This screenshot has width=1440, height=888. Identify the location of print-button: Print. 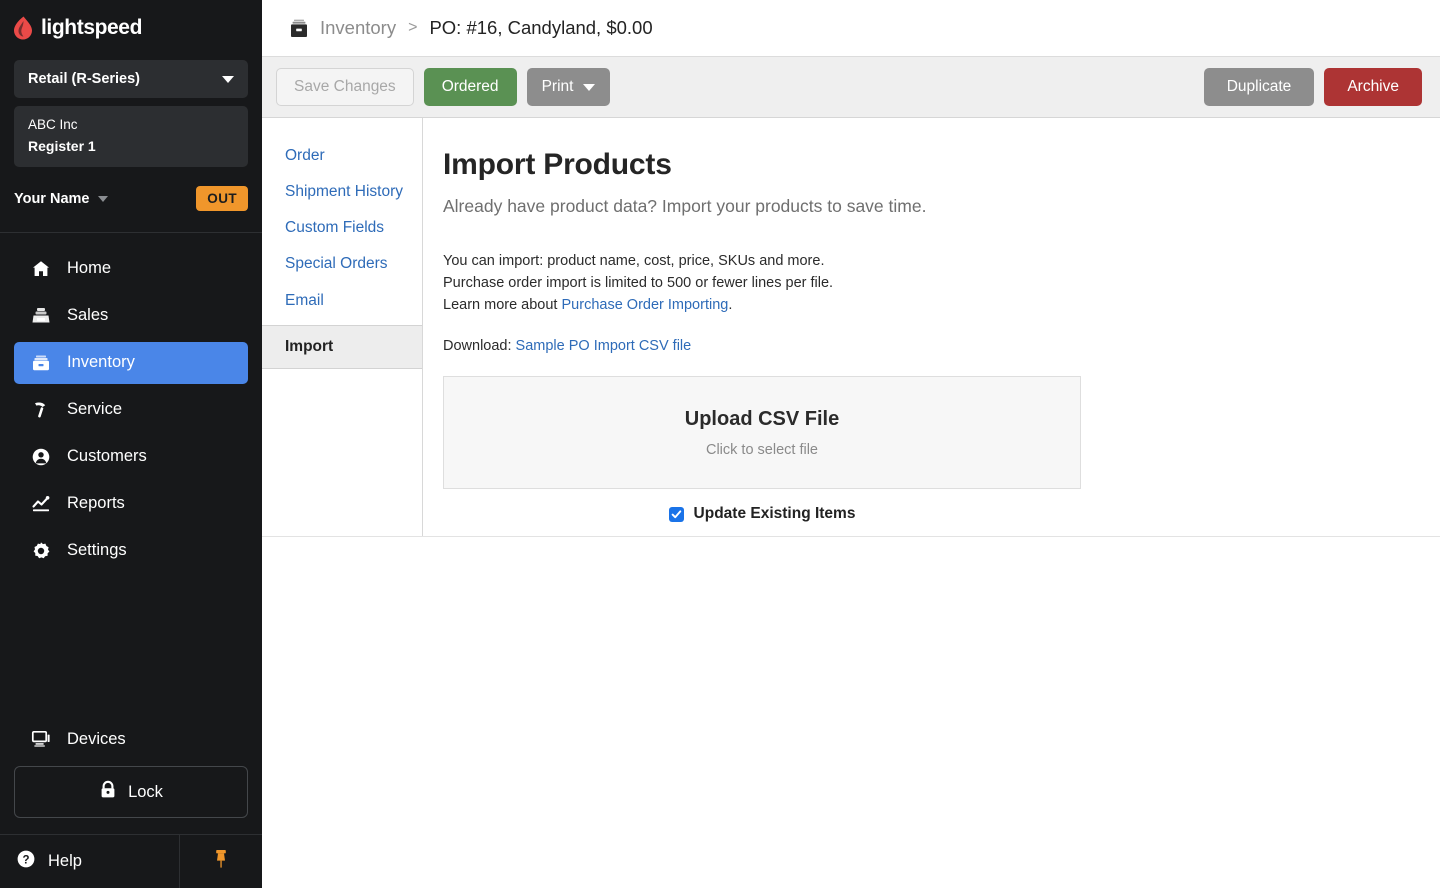
(568, 87).